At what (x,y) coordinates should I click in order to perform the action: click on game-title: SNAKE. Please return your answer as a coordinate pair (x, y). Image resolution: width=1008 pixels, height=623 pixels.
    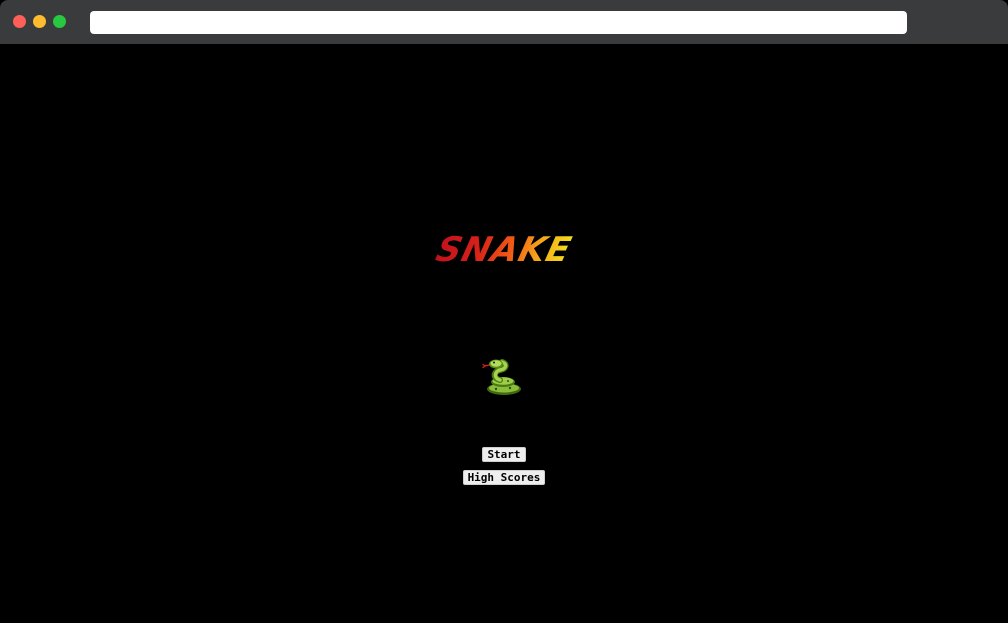
    Looking at the image, I should click on (504, 250).